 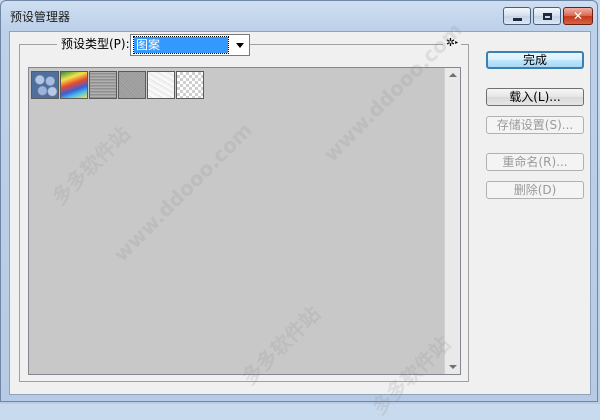 I want to click on gear-icon: ✲▸, so click(x=452, y=43).